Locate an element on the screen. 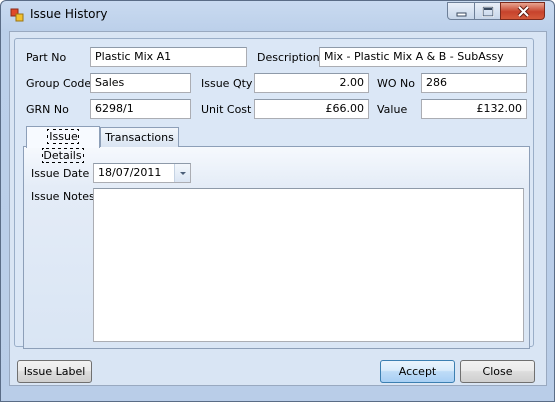 The height and width of the screenshot is (402, 555). issue-notes-label: Issue Notes is located at coordinates (63, 196).